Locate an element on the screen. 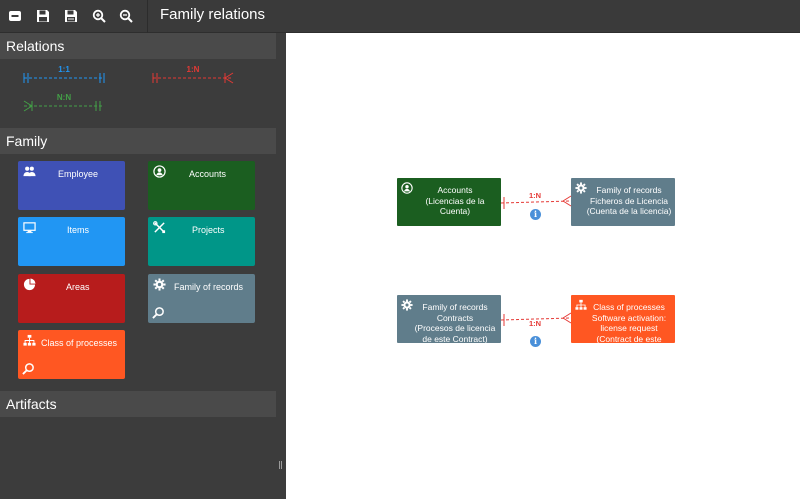  panel-resizer is located at coordinates (281, 266).